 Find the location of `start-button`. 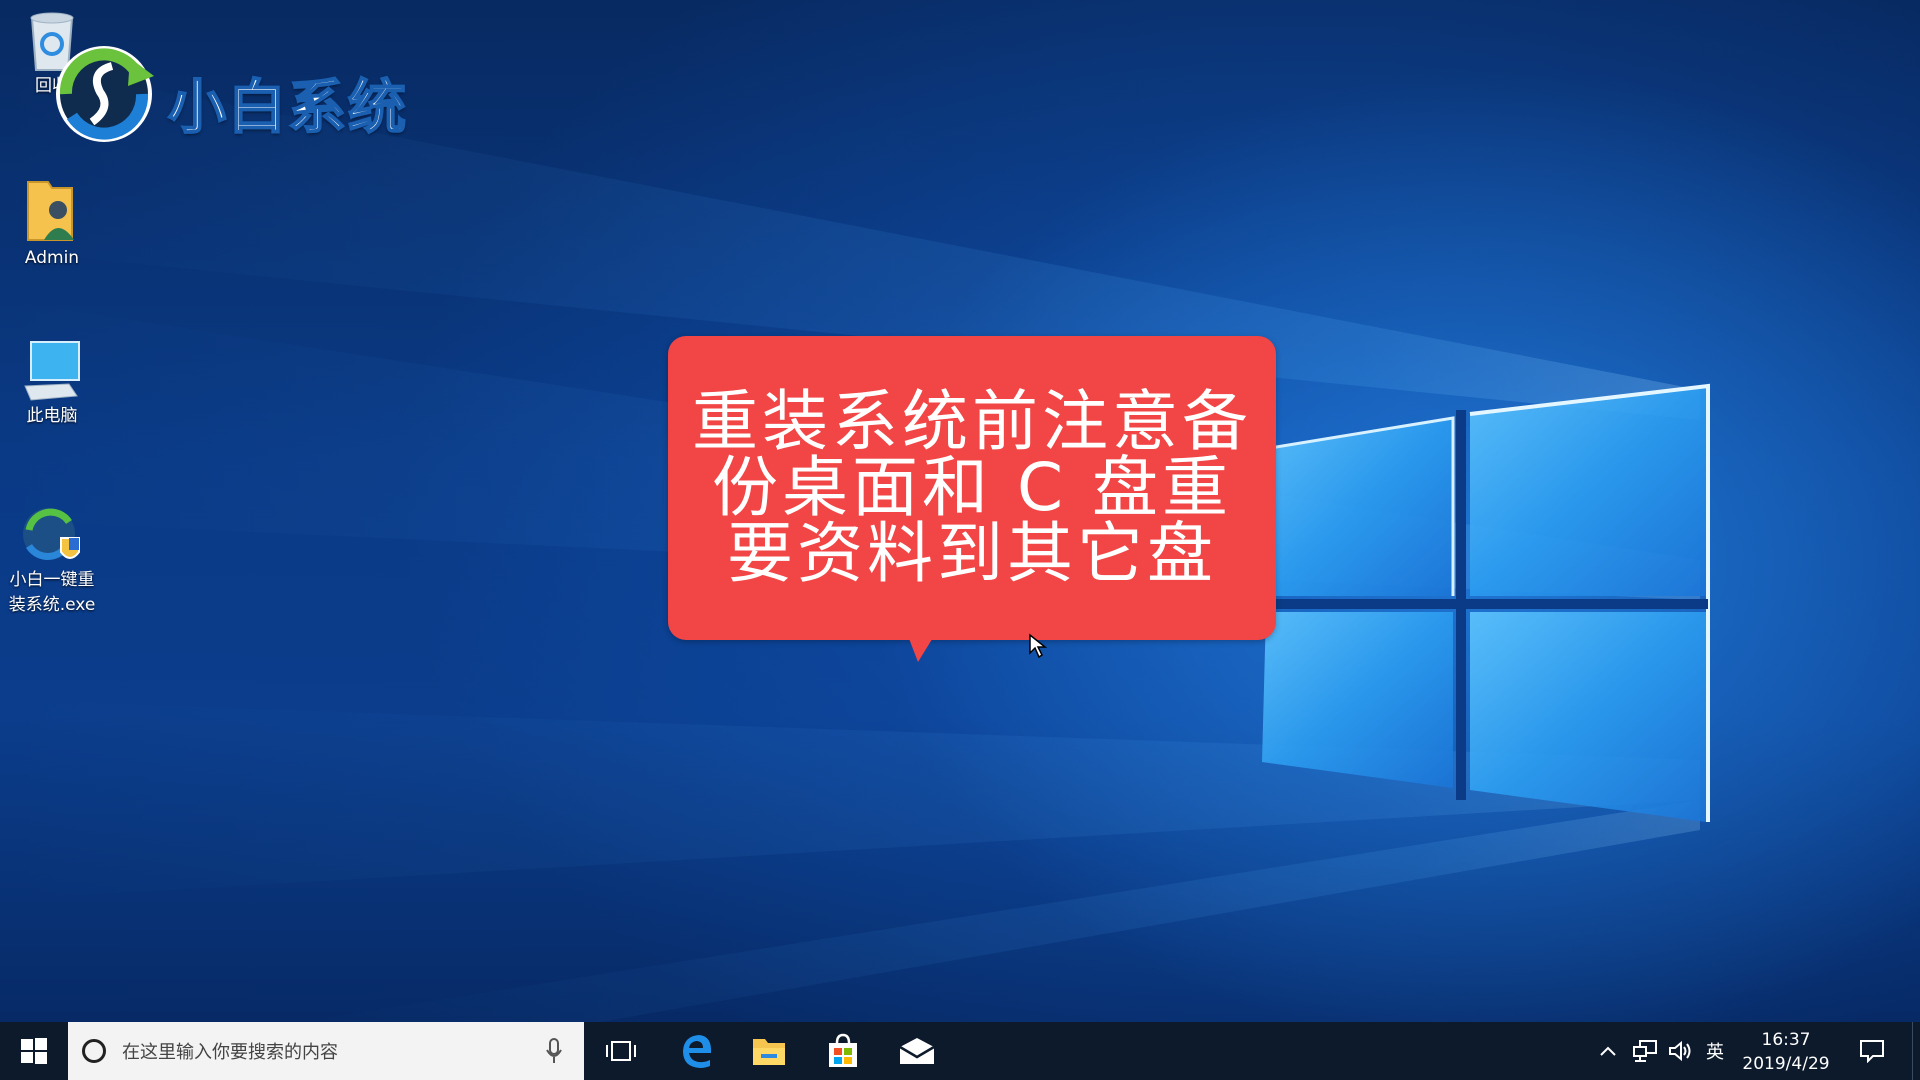

start-button is located at coordinates (34, 1051).